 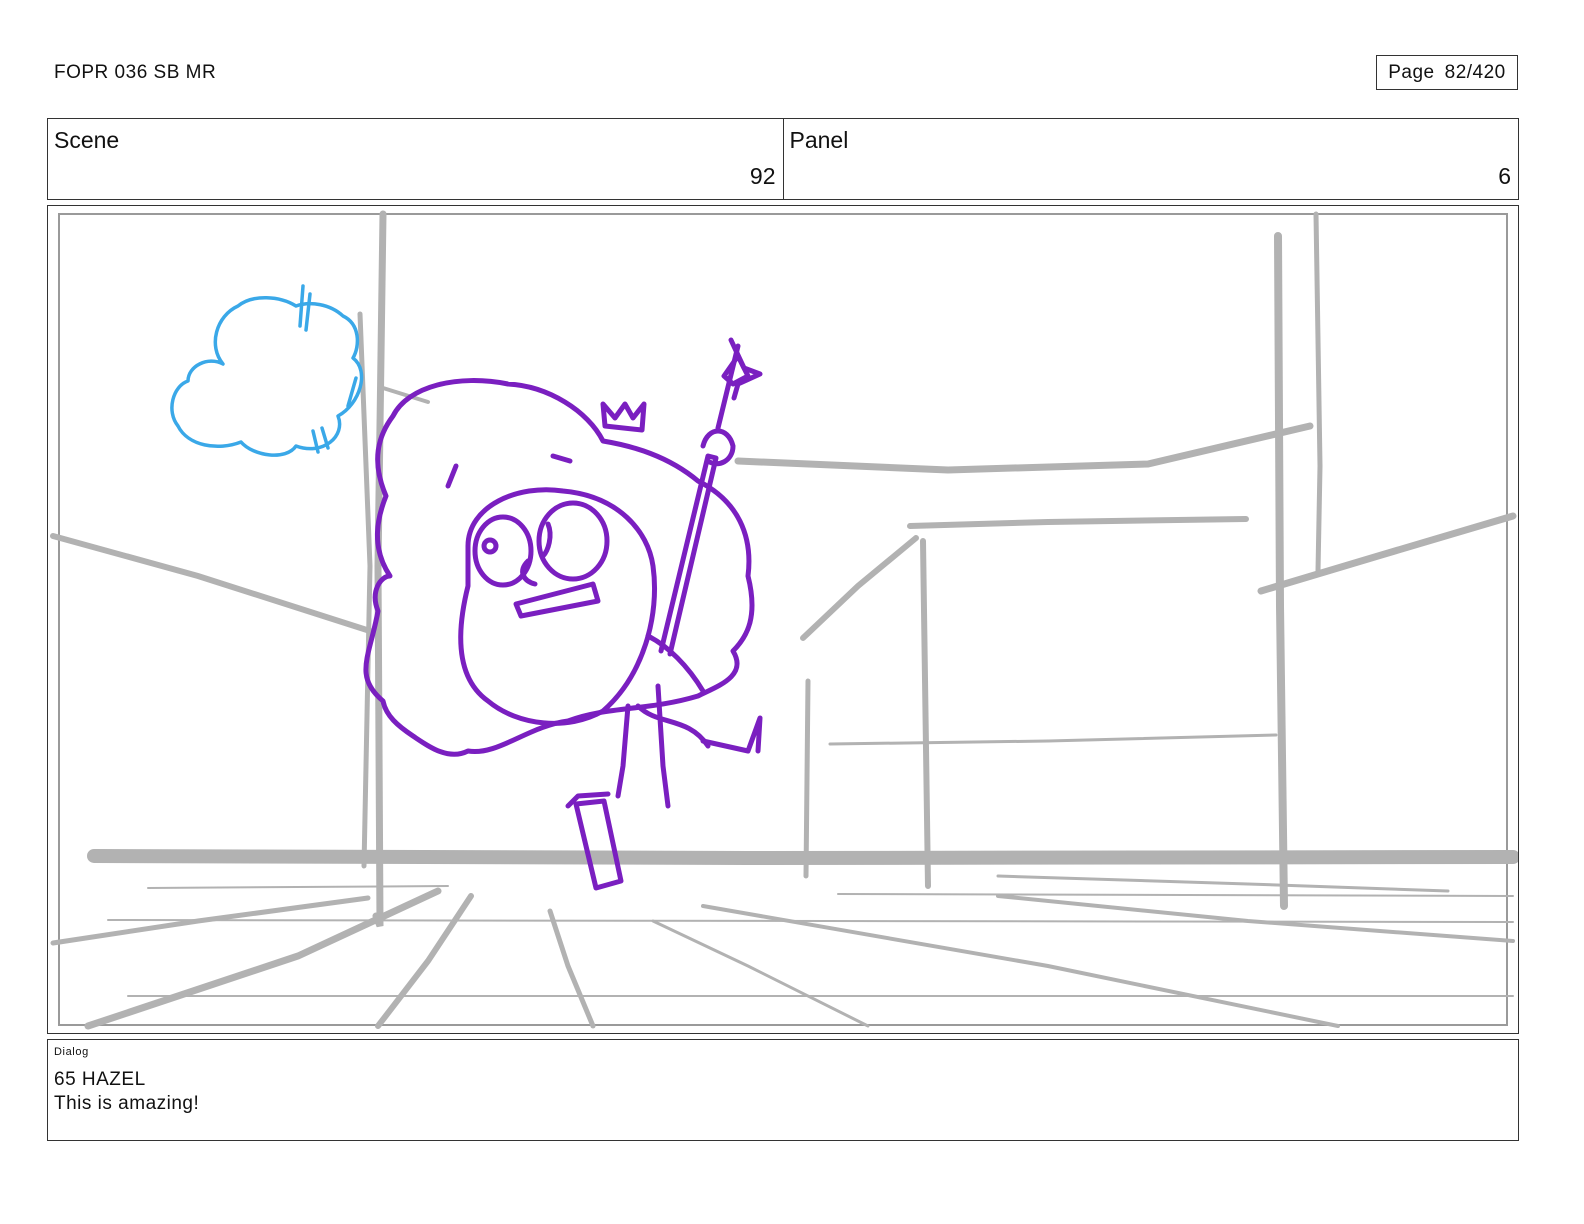 I want to click on poof-cloud, so click(x=267, y=370).